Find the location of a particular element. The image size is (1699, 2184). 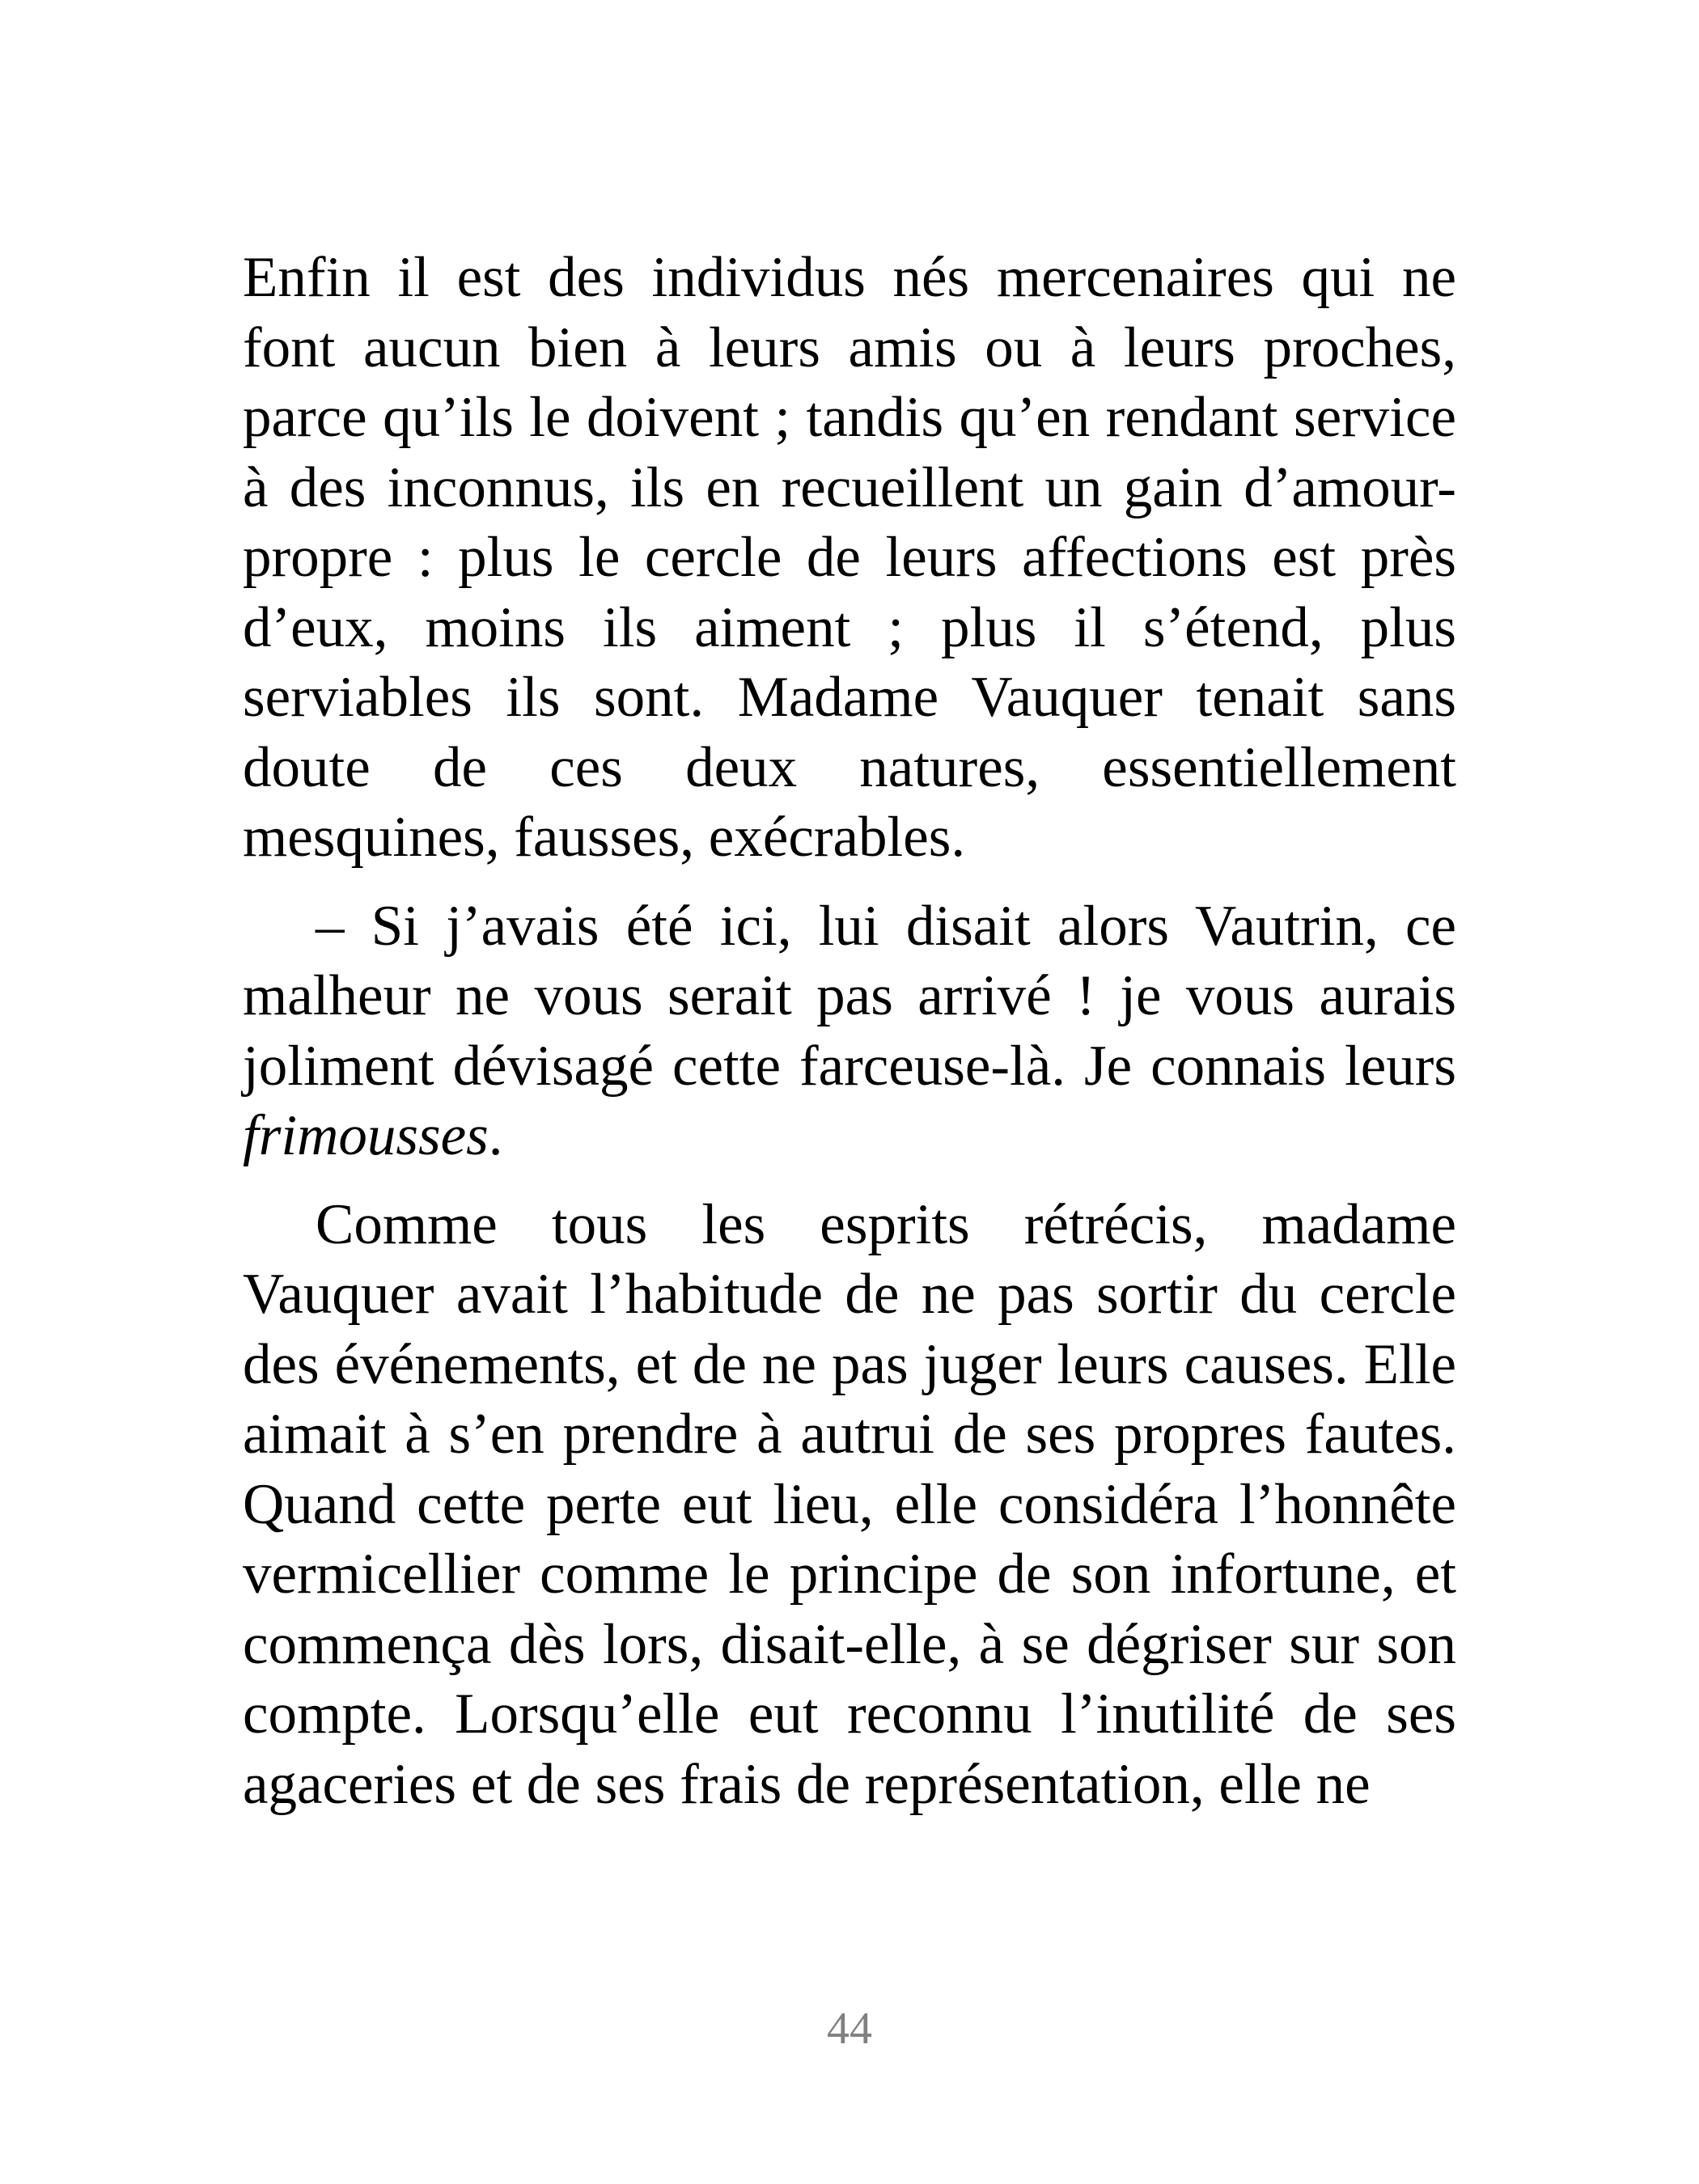

page-number: 44 is located at coordinates (849, 2029).